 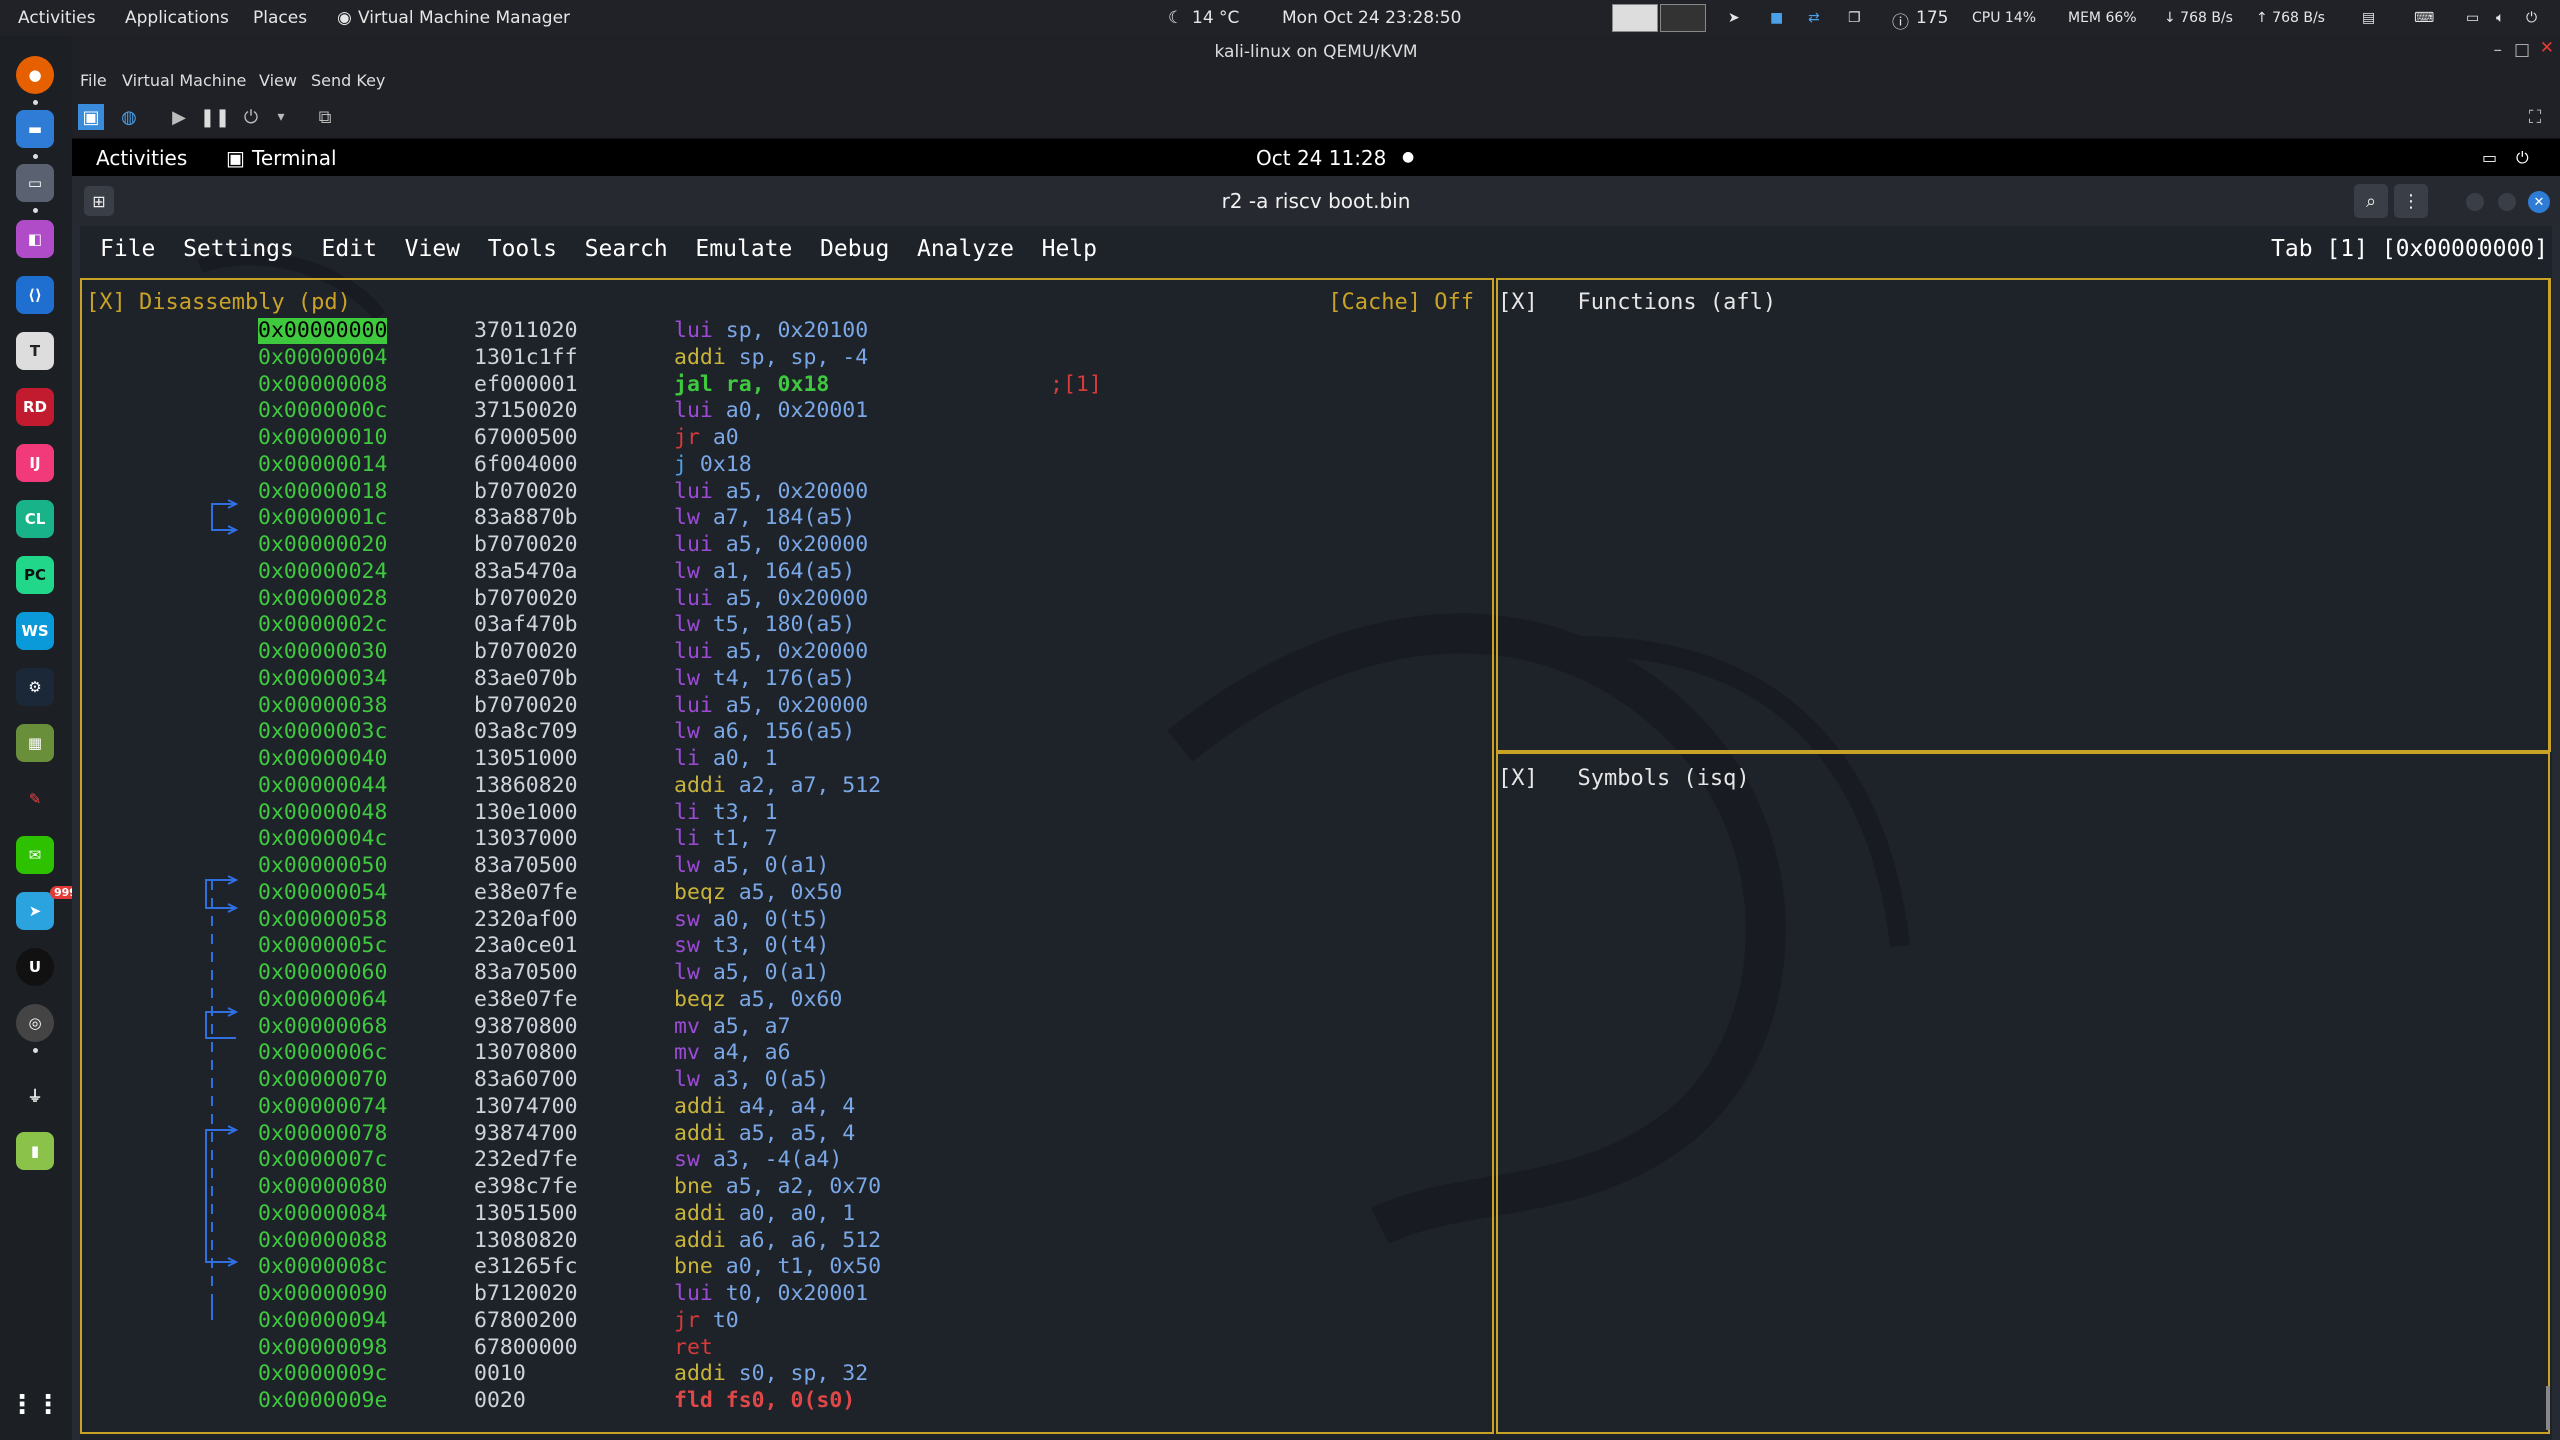 I want to click on disasm-row: 0x00000088 13080820 addi a6, a6, 512, so click(x=782, y=1241).